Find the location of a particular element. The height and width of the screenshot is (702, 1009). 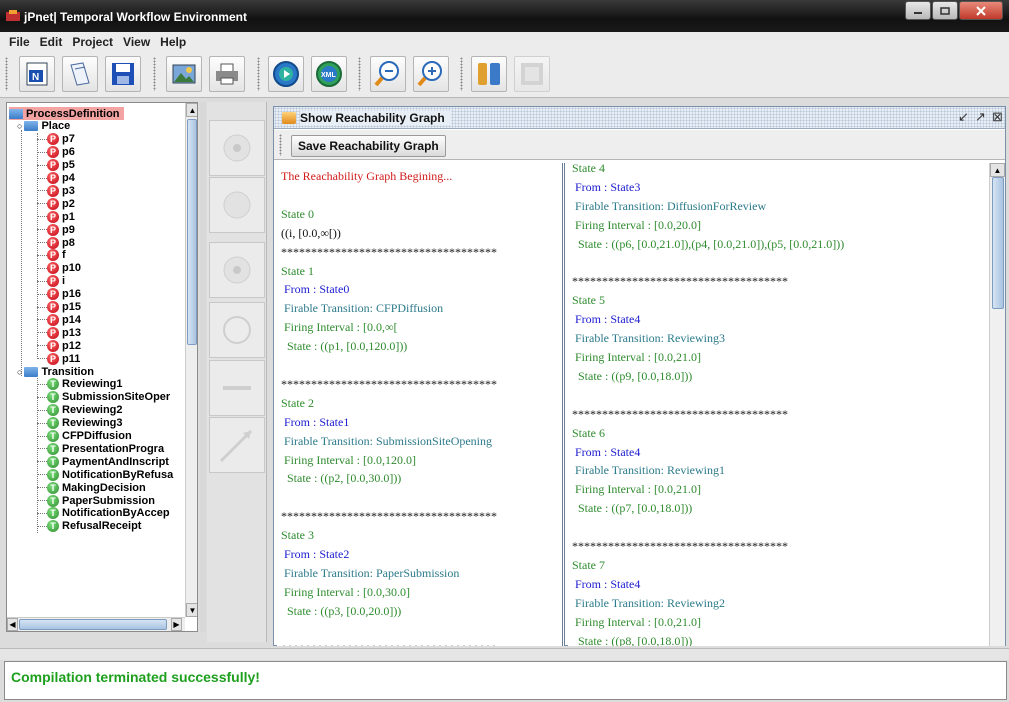

split-pane-divider is located at coordinates (203, 367).